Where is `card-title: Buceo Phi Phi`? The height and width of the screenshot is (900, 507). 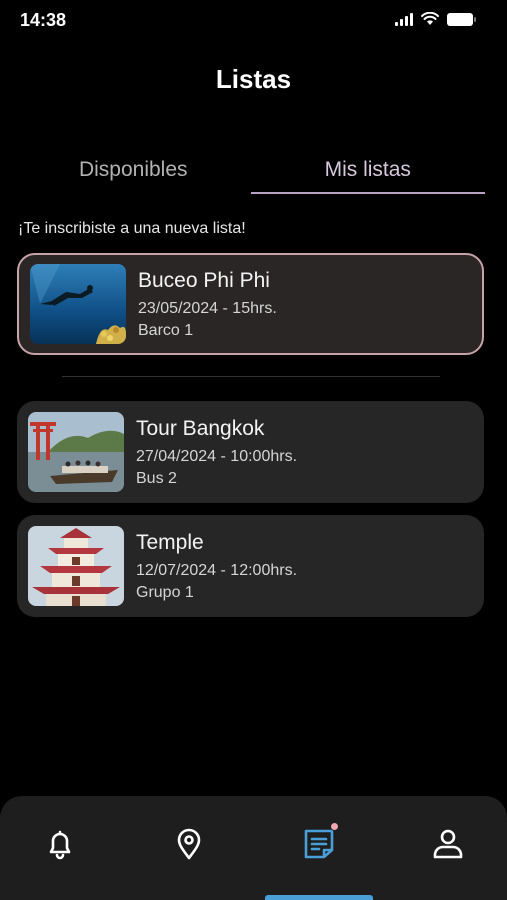
card-title: Buceo Phi Phi is located at coordinates (204, 280).